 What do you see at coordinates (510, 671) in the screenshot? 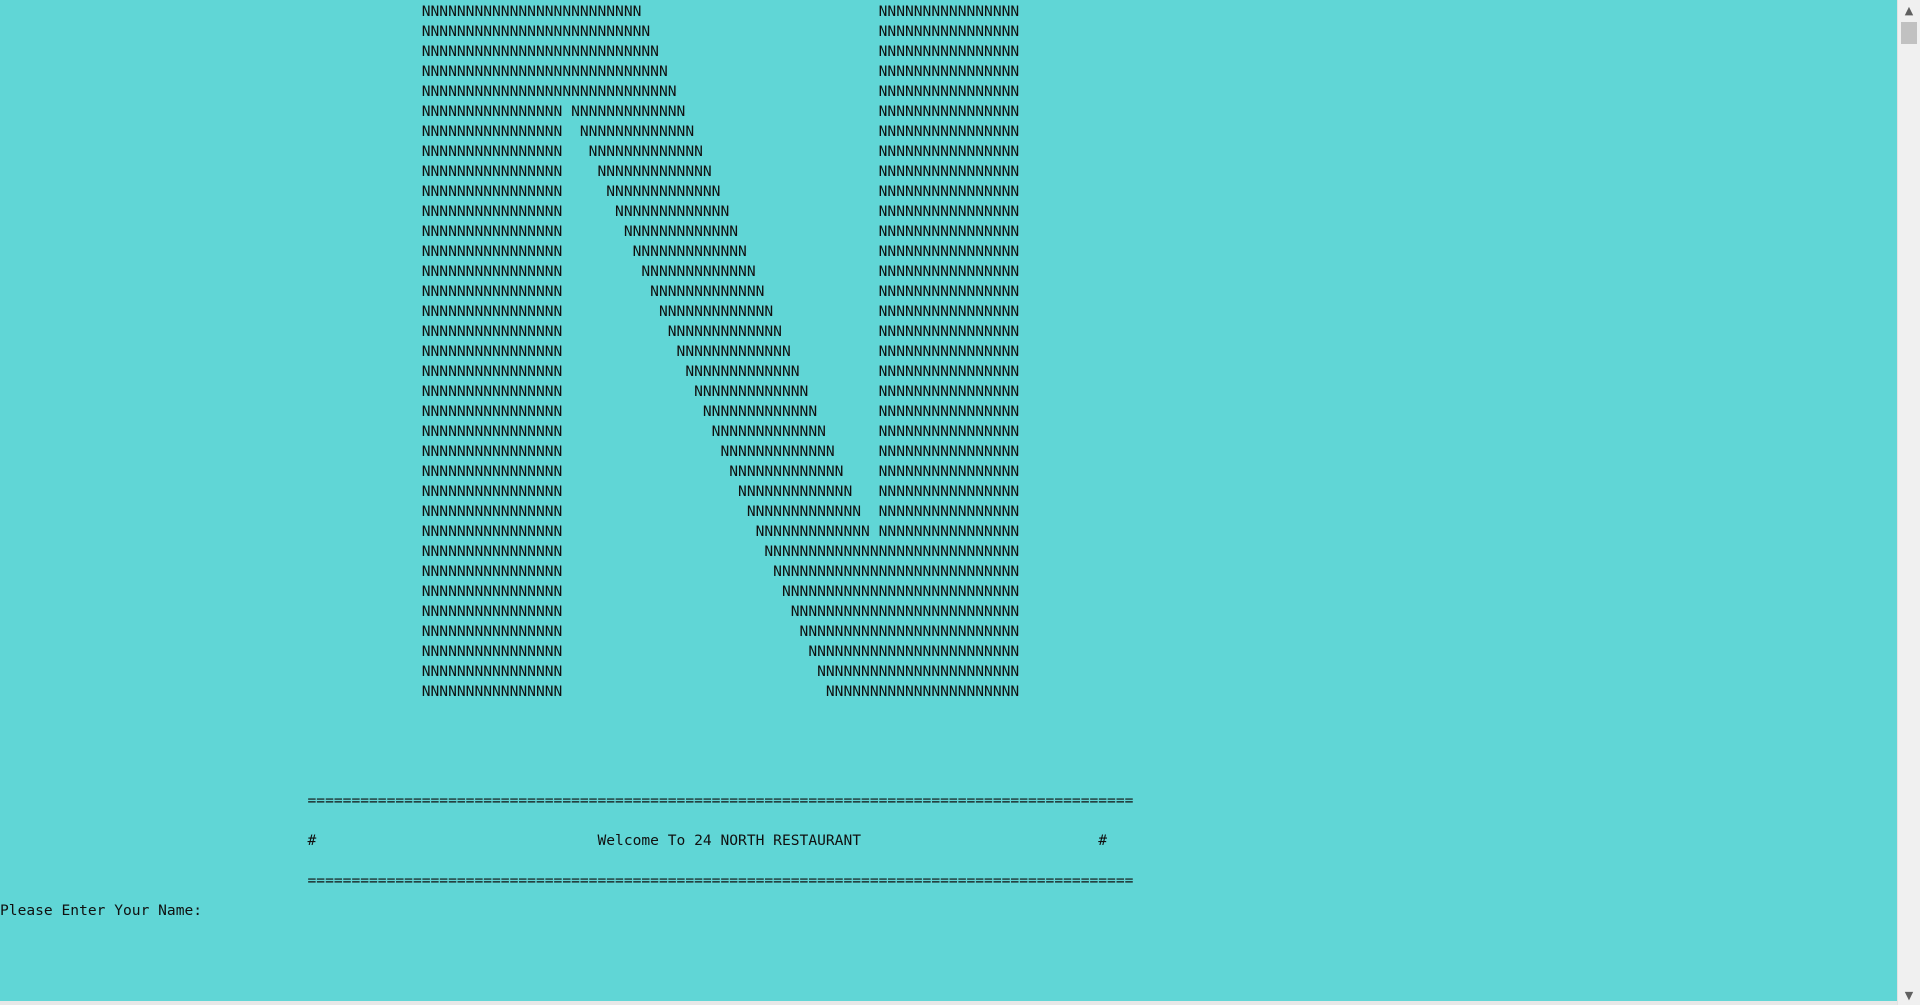
I see `ascii-logo-line: NNNNNNNNNNNNNNNN NNNNNNNNNNNNNNNNNNNNNNN` at bounding box center [510, 671].